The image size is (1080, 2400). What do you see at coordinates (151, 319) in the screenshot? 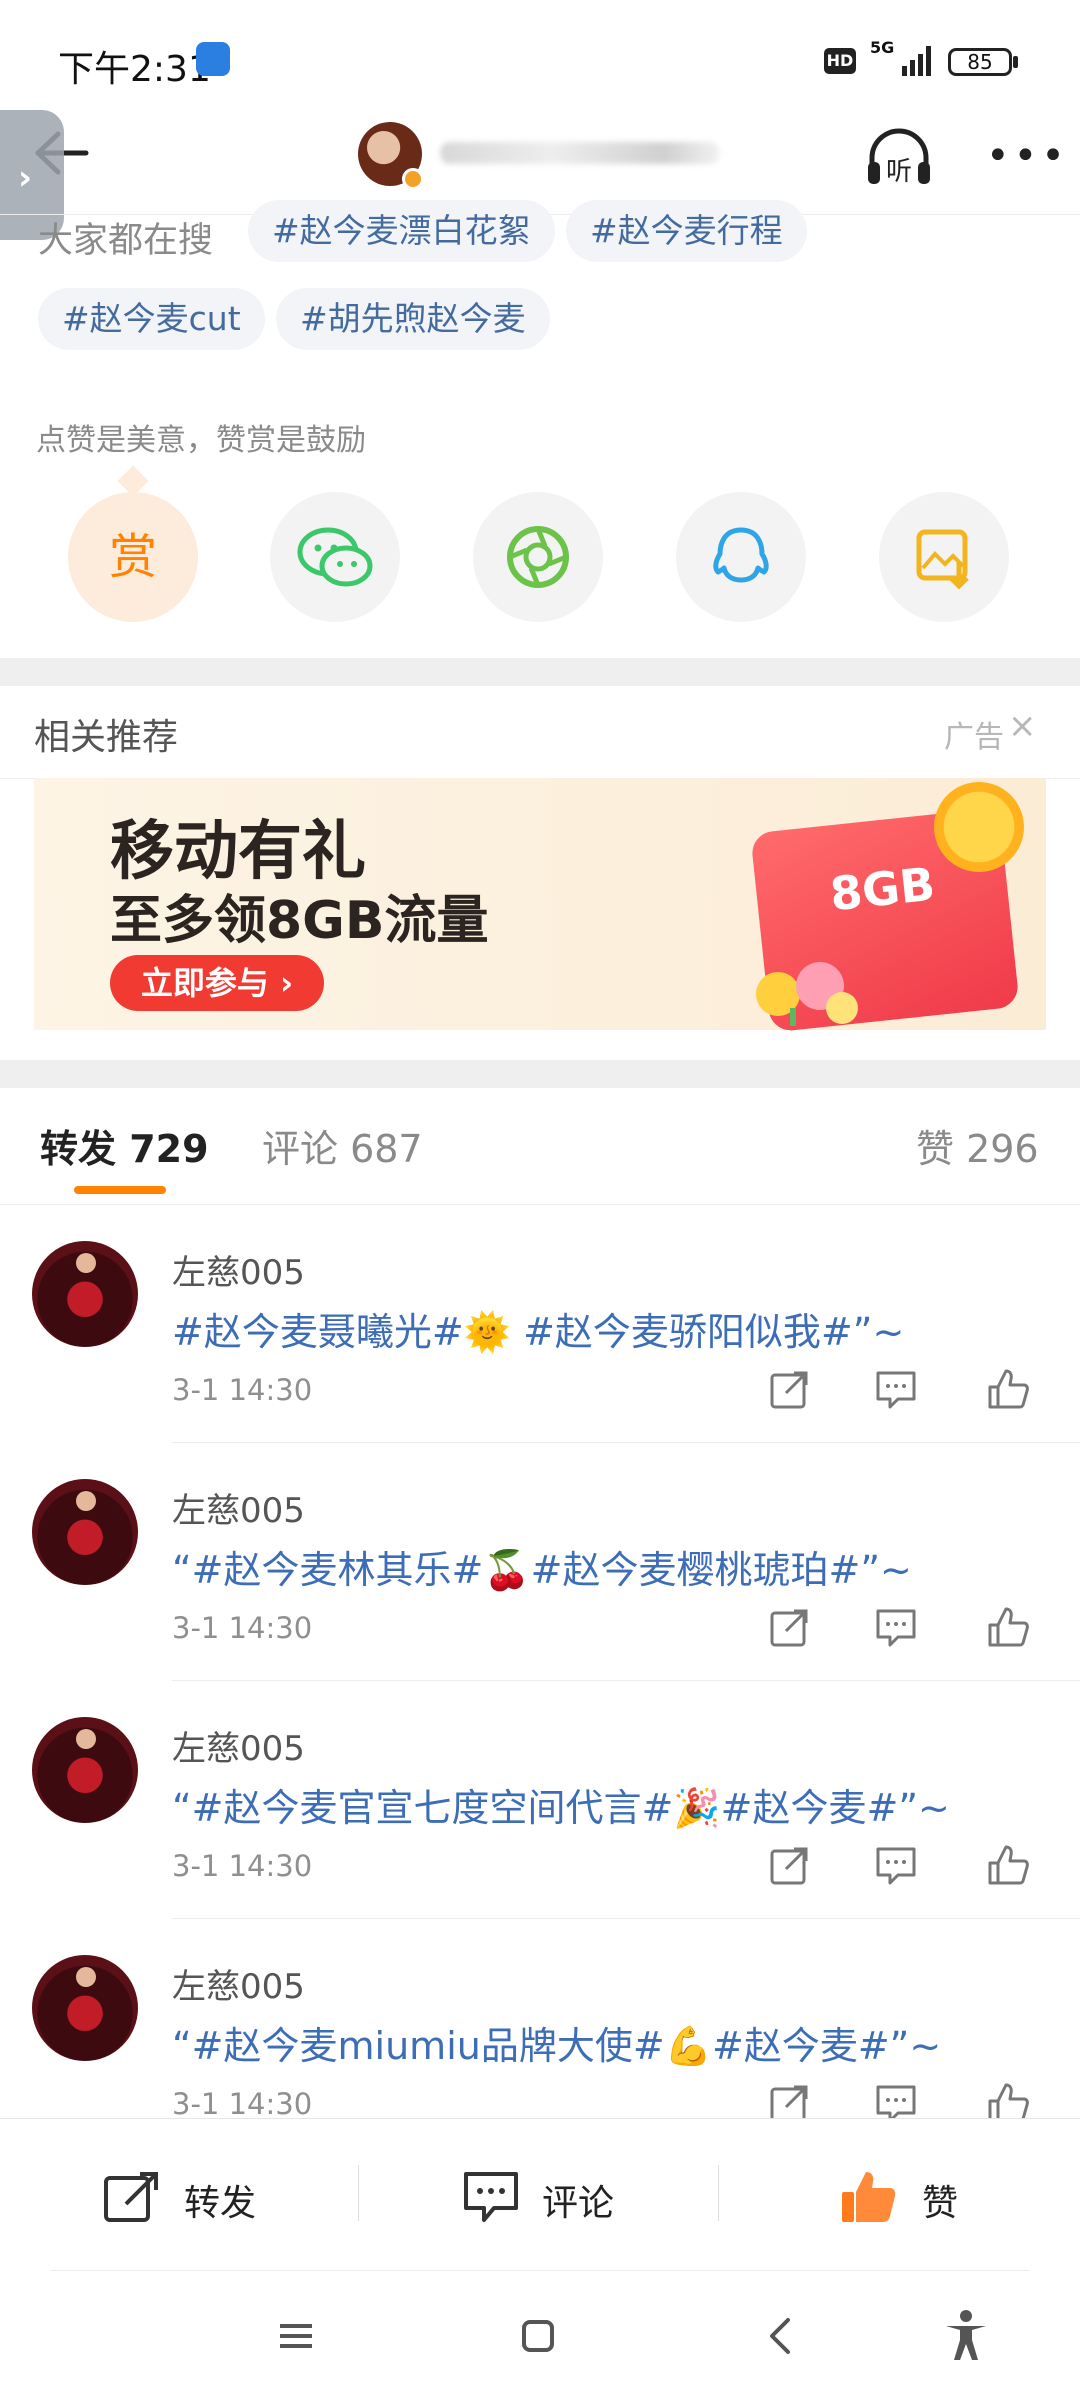
I see `search-tag: #赵今麦cut` at bounding box center [151, 319].